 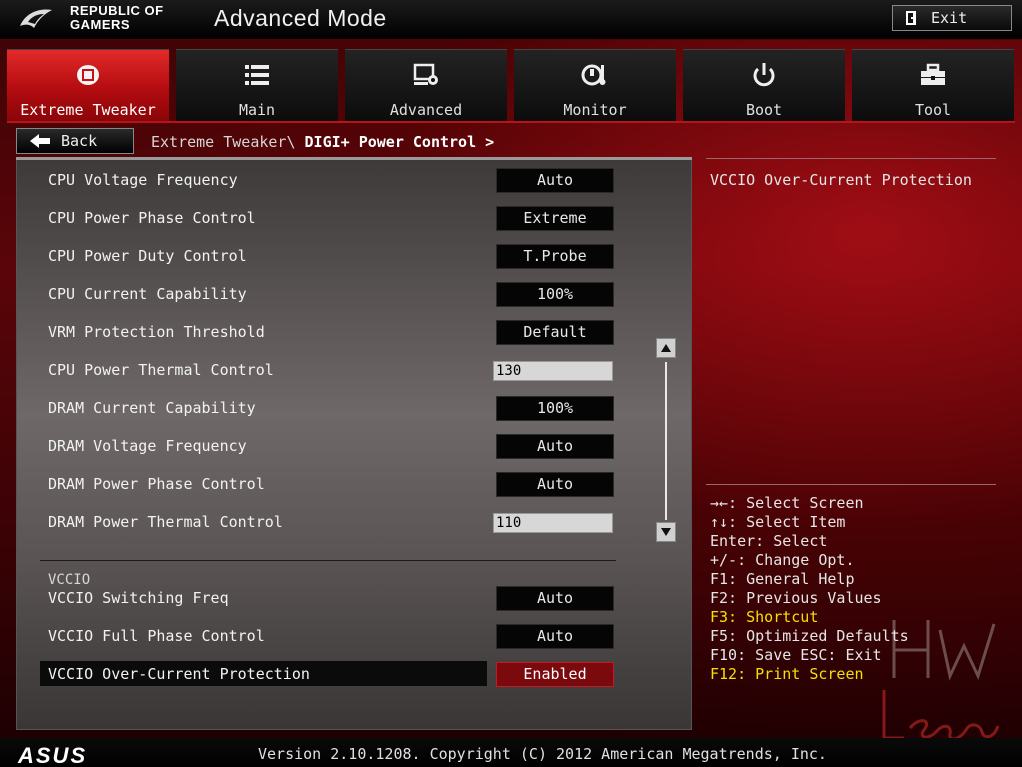 What do you see at coordinates (787, 503) in the screenshot?
I see `shortcut-item: →←: Select Screen` at bounding box center [787, 503].